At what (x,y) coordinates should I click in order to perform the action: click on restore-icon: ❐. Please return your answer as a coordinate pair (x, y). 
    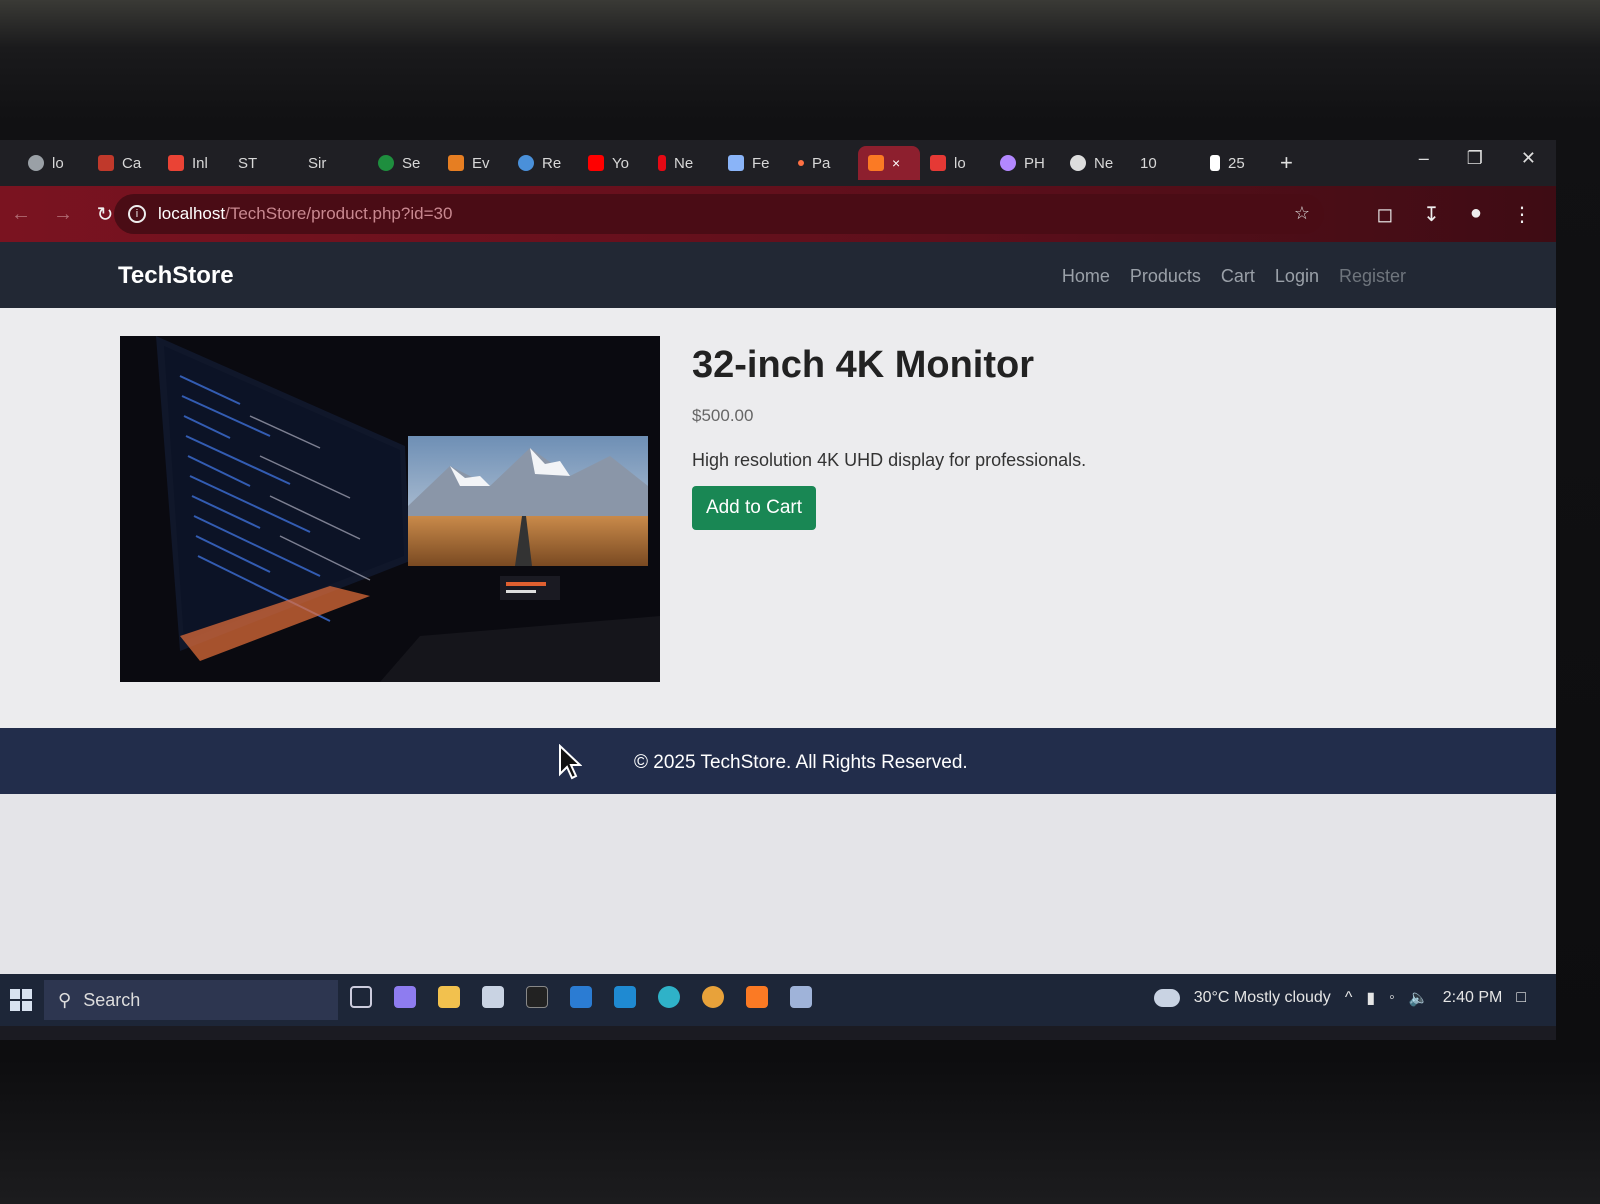
    Looking at the image, I should click on (1475, 158).